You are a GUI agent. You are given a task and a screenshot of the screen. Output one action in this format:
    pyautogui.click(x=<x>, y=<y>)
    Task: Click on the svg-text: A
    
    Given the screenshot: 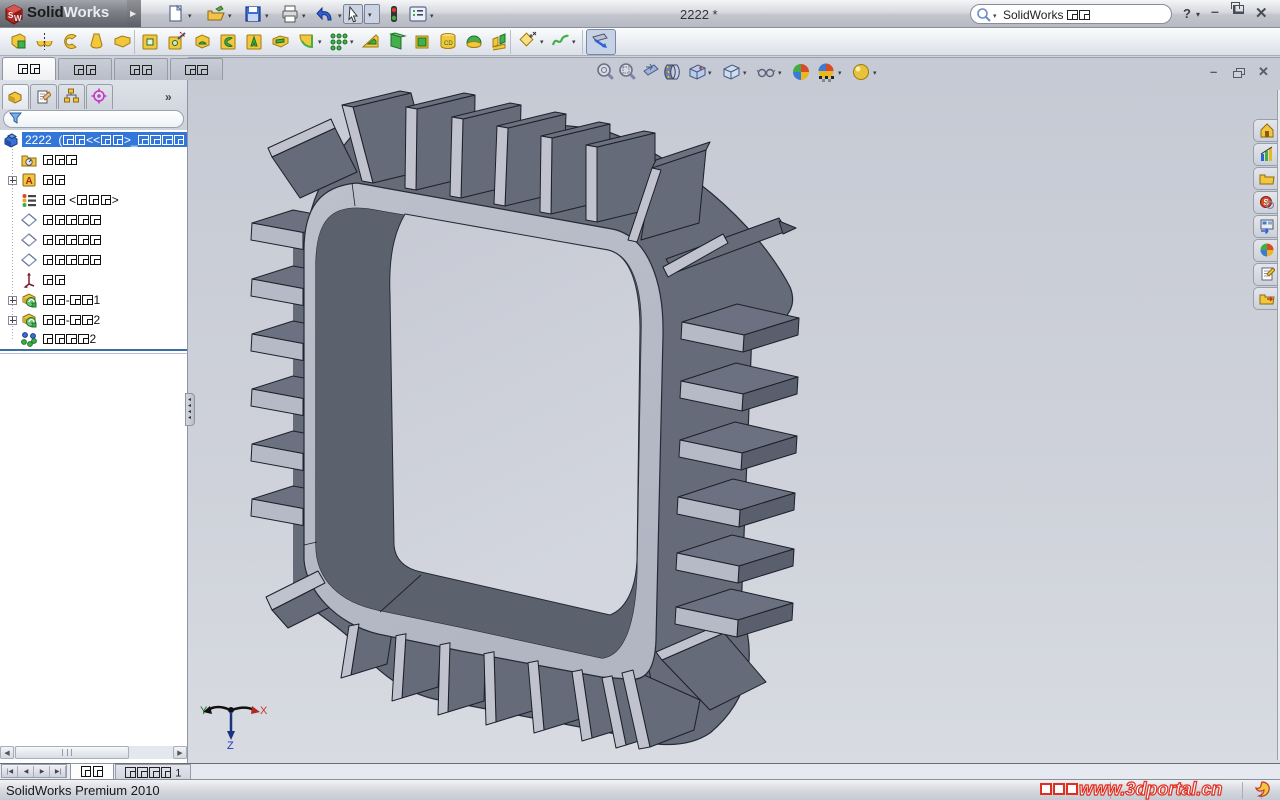 What is the action you would take?
    pyautogui.click(x=29, y=181)
    